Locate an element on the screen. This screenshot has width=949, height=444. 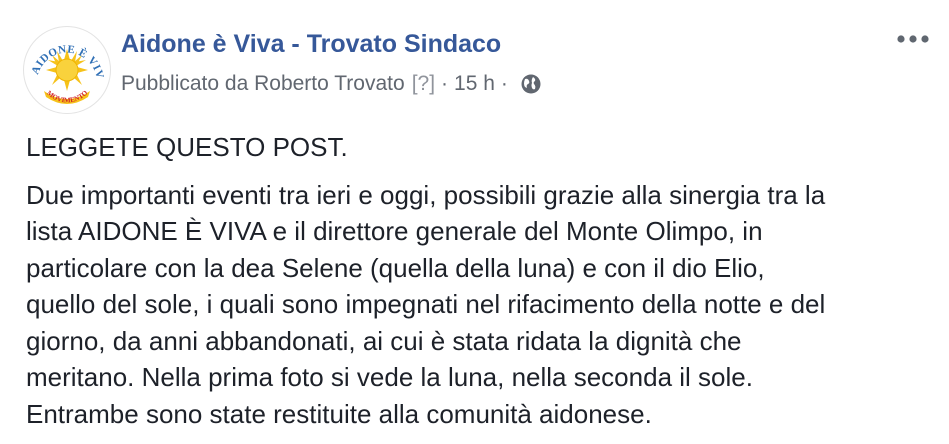
more-options-button is located at coordinates (913, 39).